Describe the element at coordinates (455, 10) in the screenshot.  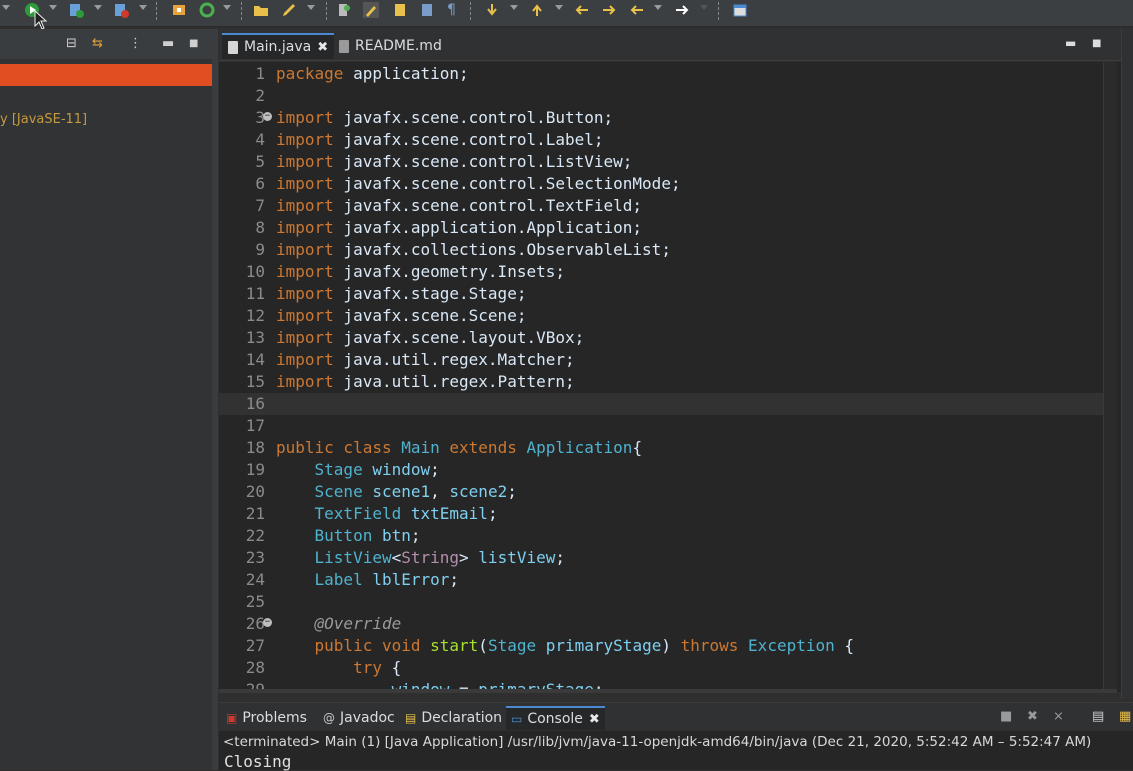
I see `paragraph-icon: ¶` at that location.